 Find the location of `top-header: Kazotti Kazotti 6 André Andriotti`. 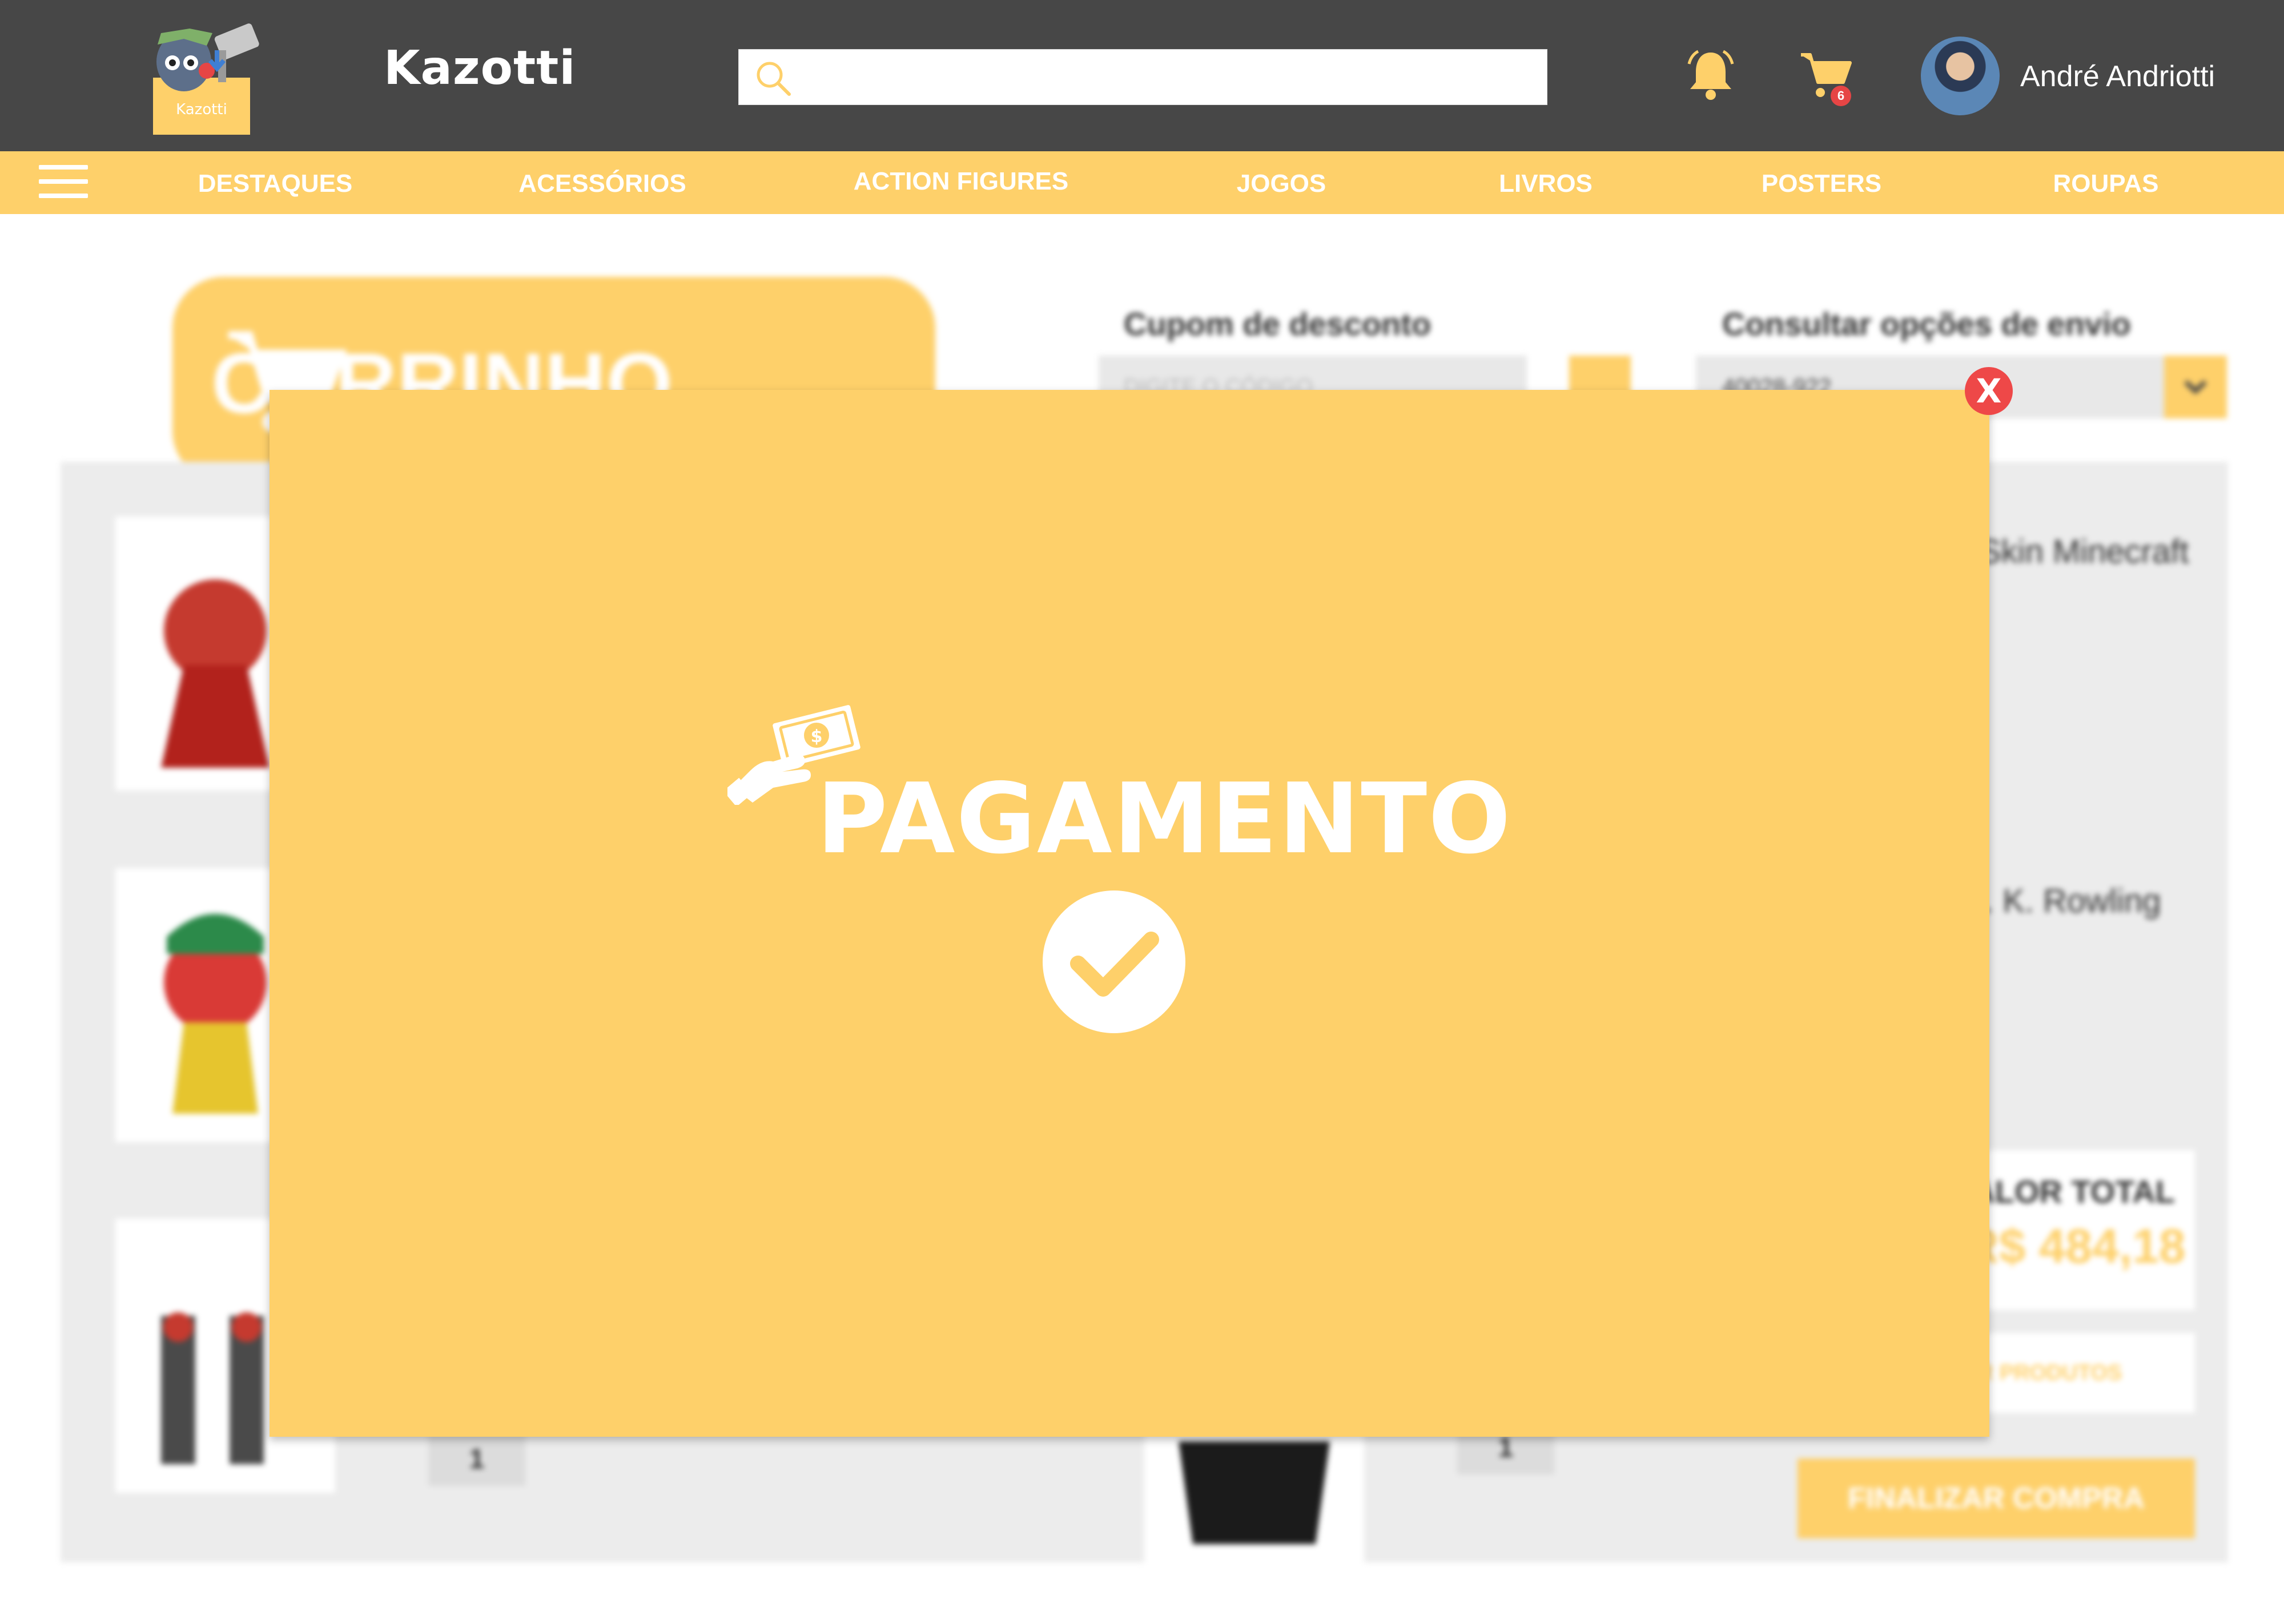

top-header: Kazotti Kazotti 6 André Andriotti is located at coordinates (1142, 75).